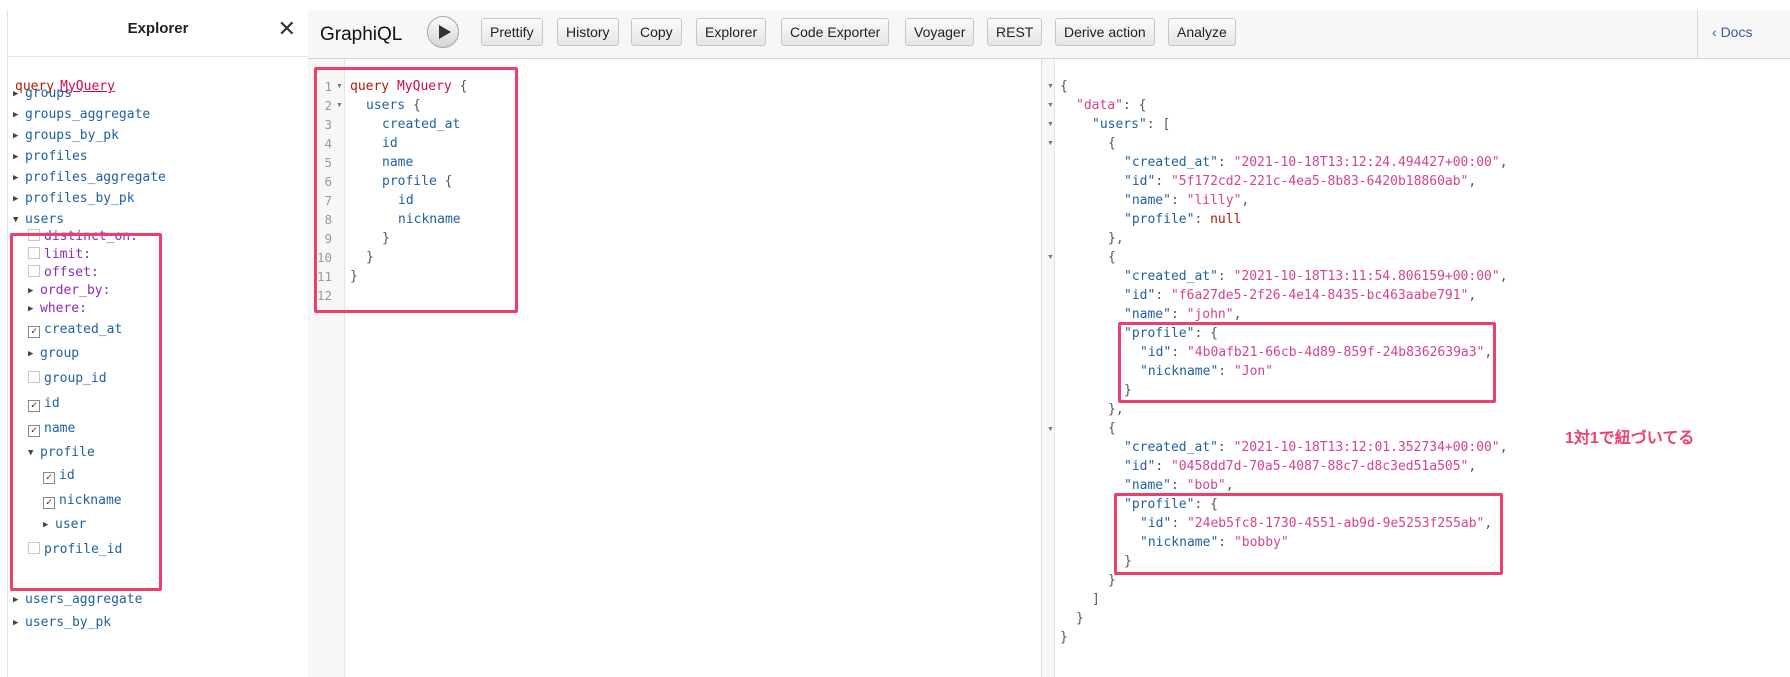  What do you see at coordinates (1096, 599) in the screenshot?
I see `json-line: ]` at bounding box center [1096, 599].